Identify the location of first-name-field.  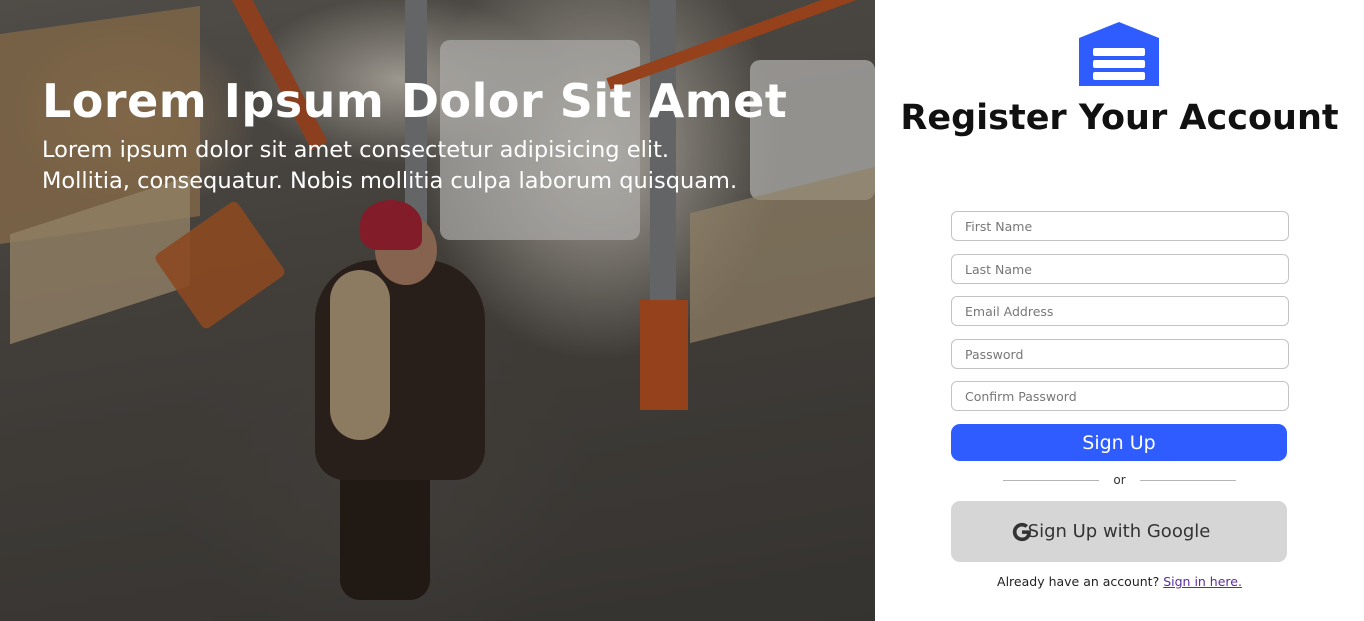
(1120, 226).